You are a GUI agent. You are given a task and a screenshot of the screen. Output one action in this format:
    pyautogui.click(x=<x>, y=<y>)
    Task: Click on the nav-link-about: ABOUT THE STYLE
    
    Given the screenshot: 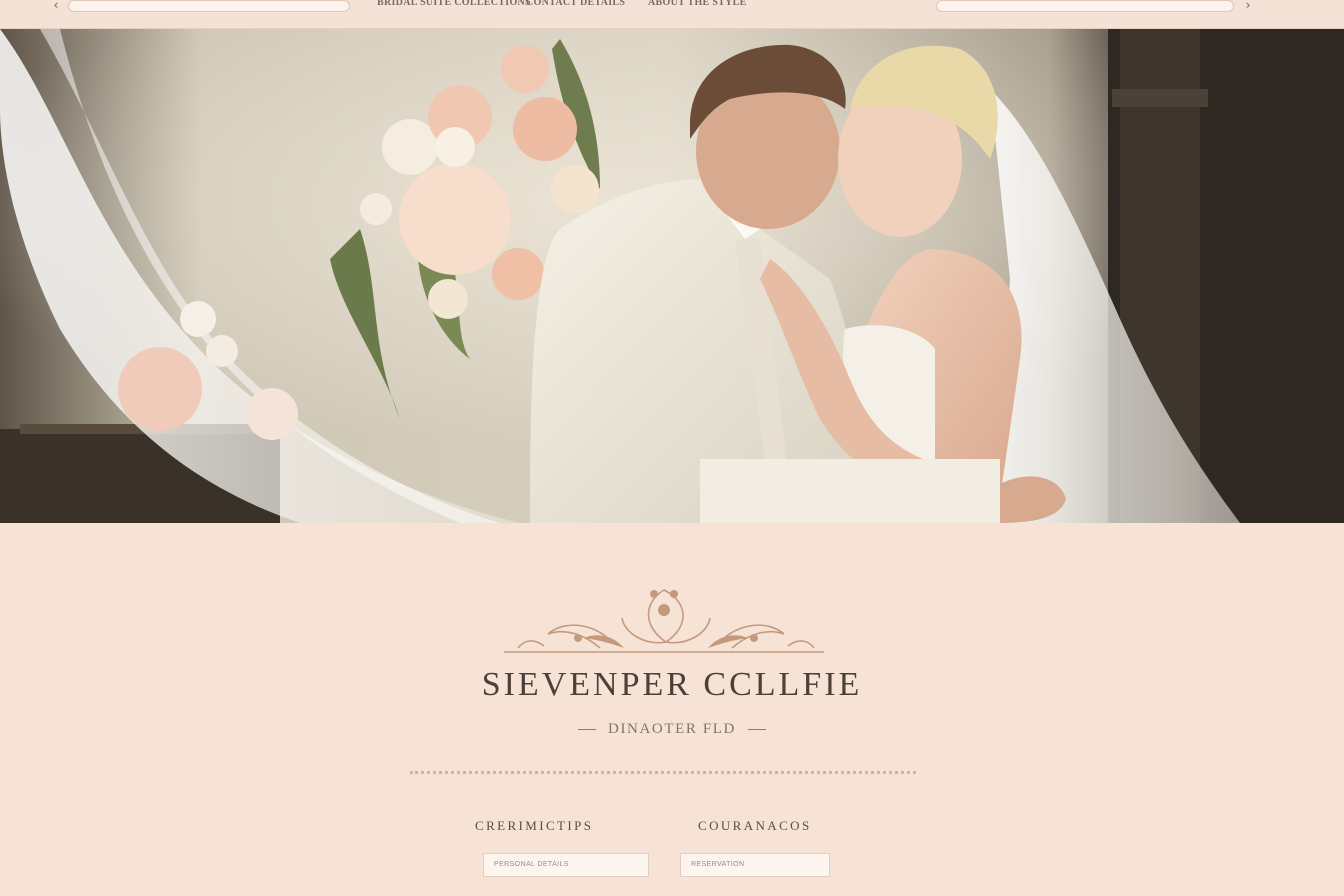 What is the action you would take?
    pyautogui.click(x=697, y=4)
    